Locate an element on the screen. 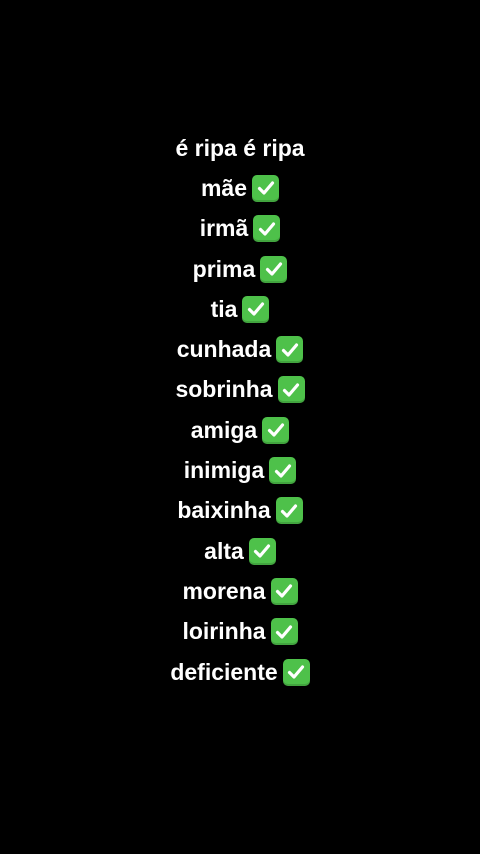 The width and height of the screenshot is (480, 854). list-item-label: mãe is located at coordinates (224, 187).